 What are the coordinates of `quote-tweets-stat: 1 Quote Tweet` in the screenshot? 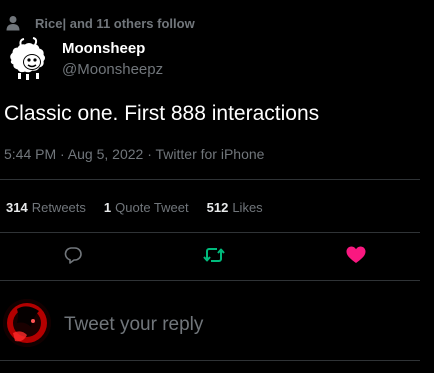 It's located at (146, 208).